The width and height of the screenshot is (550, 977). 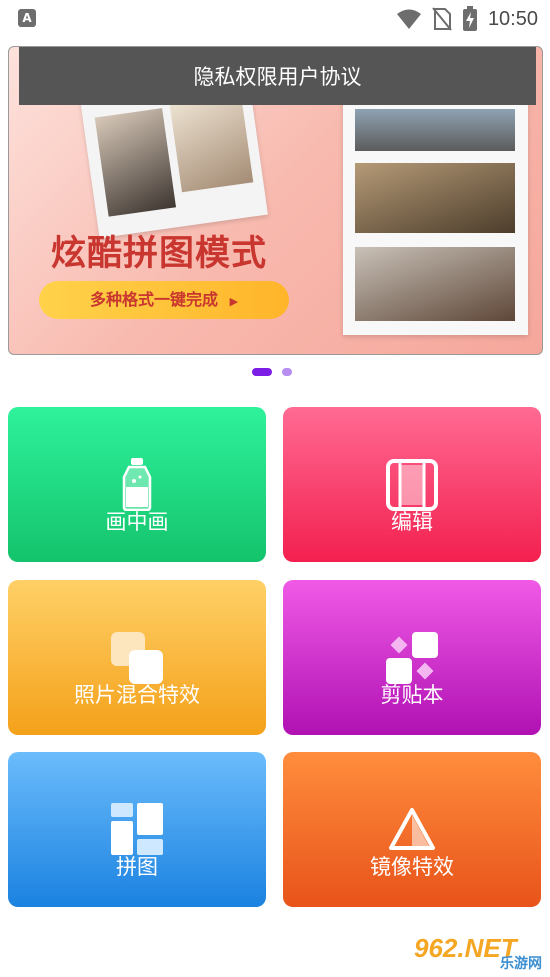 I want to click on mirror-triangle-icon, so click(x=412, y=829).